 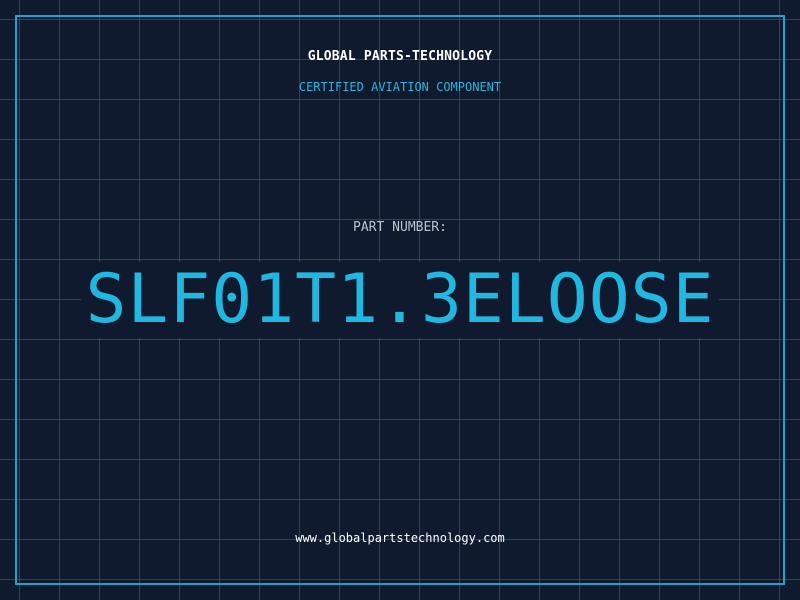 What do you see at coordinates (400, 538) in the screenshot?
I see `website-url: www.globalpartstechnology.com` at bounding box center [400, 538].